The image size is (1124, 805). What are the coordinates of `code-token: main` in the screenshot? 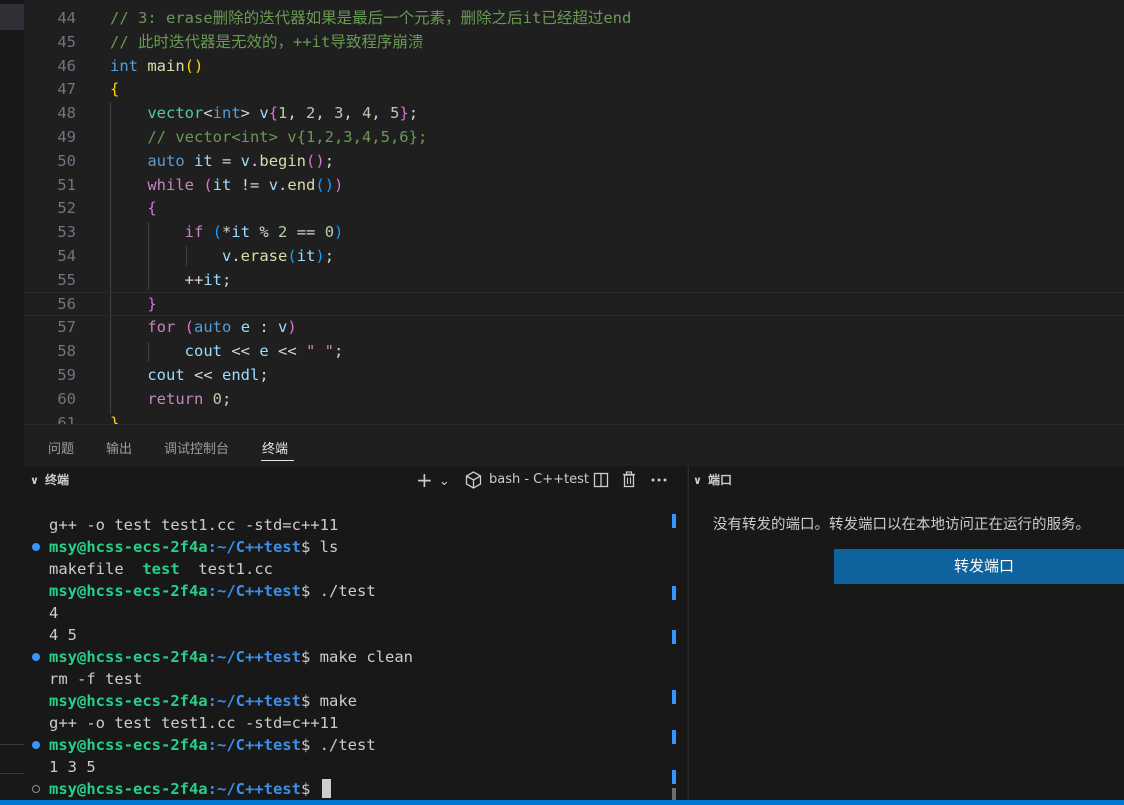 It's located at (166, 65).